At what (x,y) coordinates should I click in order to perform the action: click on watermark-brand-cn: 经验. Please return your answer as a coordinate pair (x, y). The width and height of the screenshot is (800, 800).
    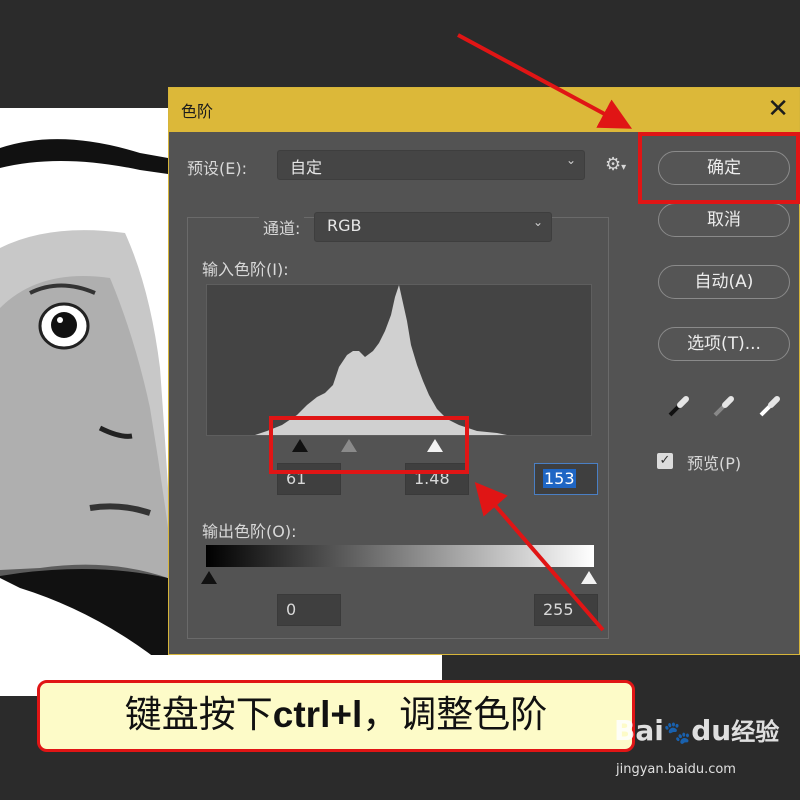
    Looking at the image, I should click on (755, 732).